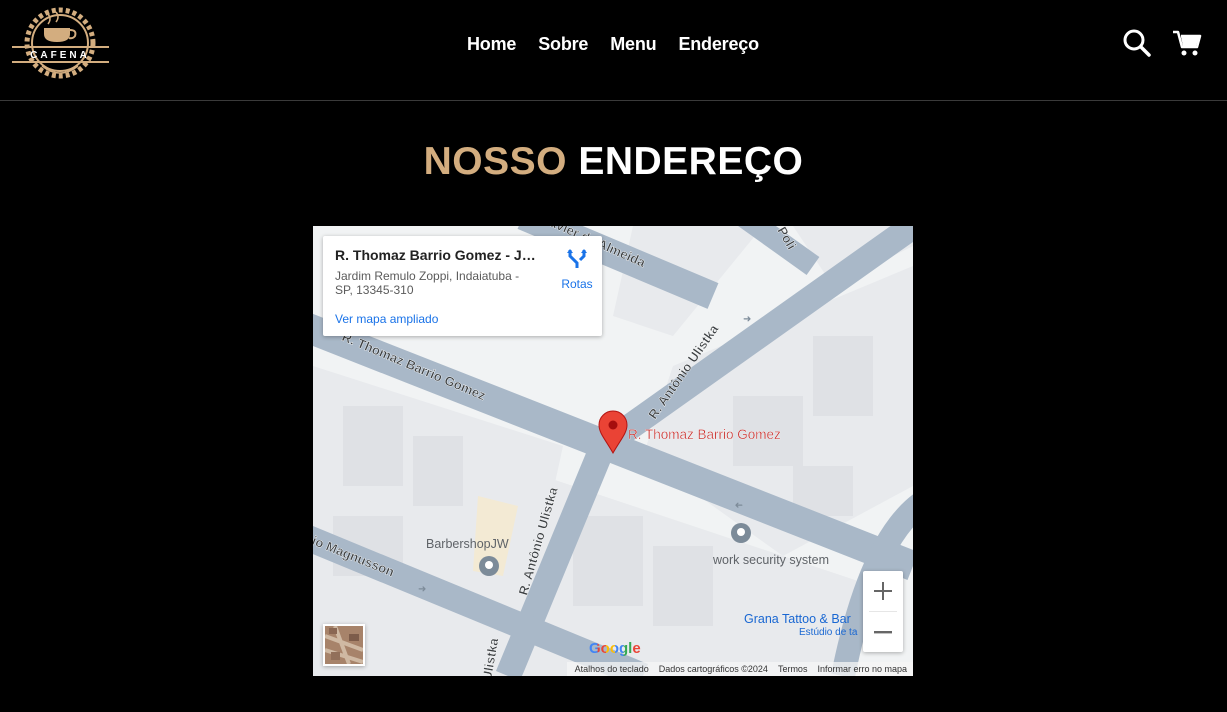 This screenshot has width=1227, height=712. Describe the element at coordinates (718, 44) in the screenshot. I see `nav-endereco: Endereço` at that location.